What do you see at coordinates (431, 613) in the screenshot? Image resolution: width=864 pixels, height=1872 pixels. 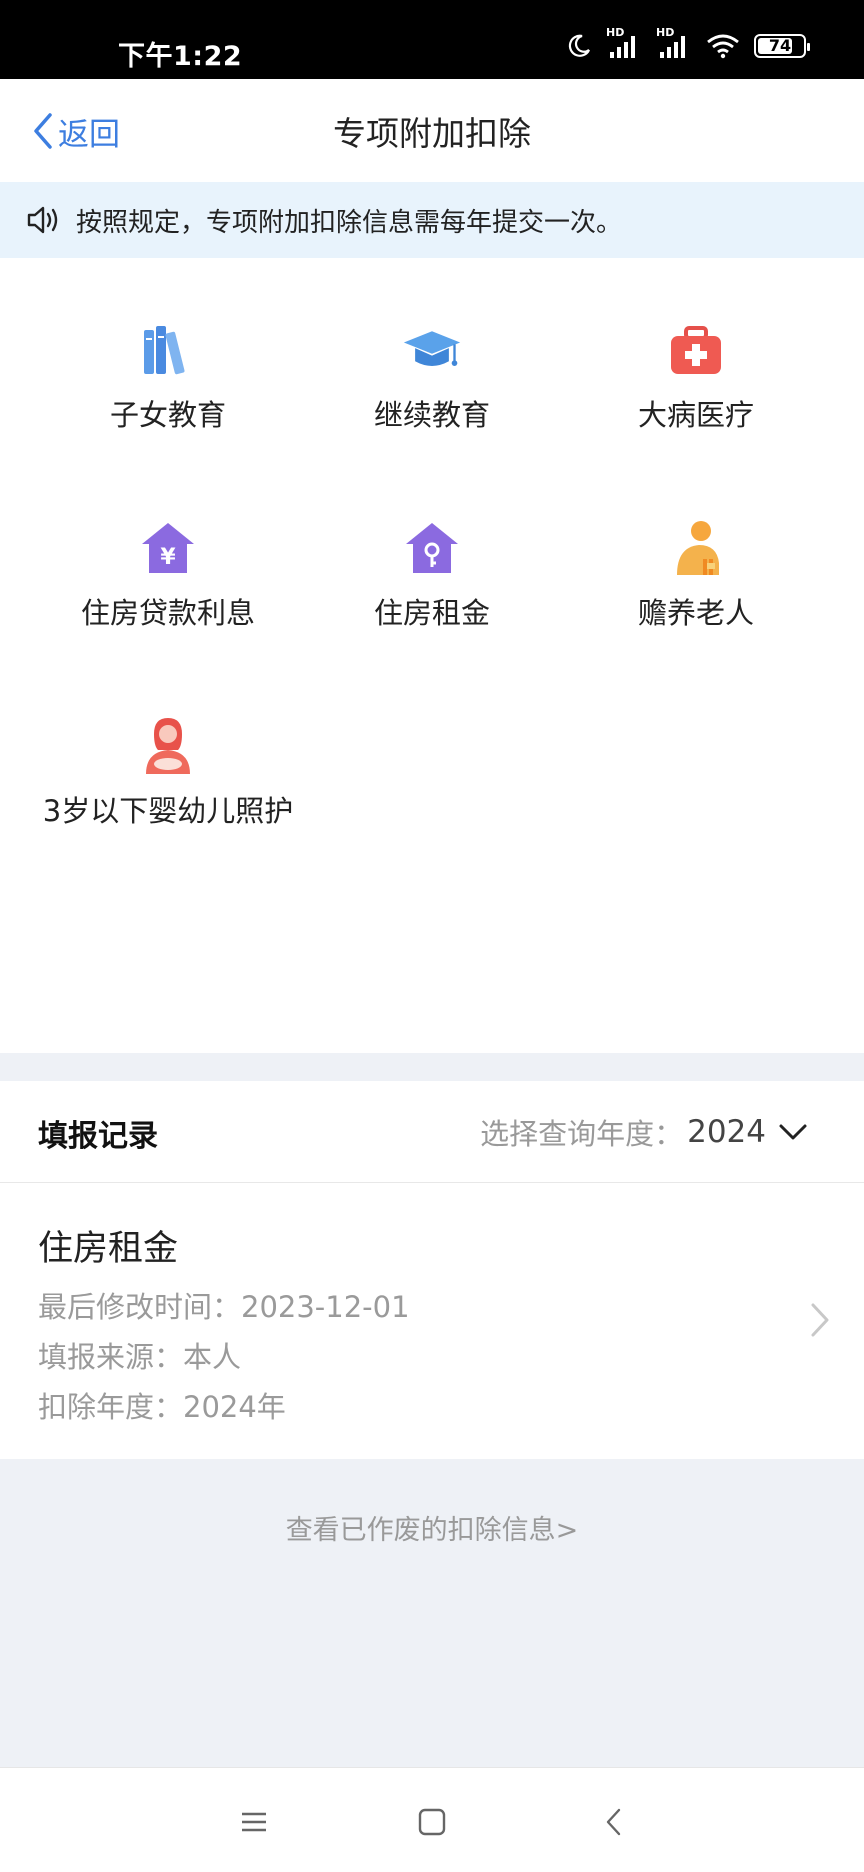 I see `category-label: 住房租金` at bounding box center [431, 613].